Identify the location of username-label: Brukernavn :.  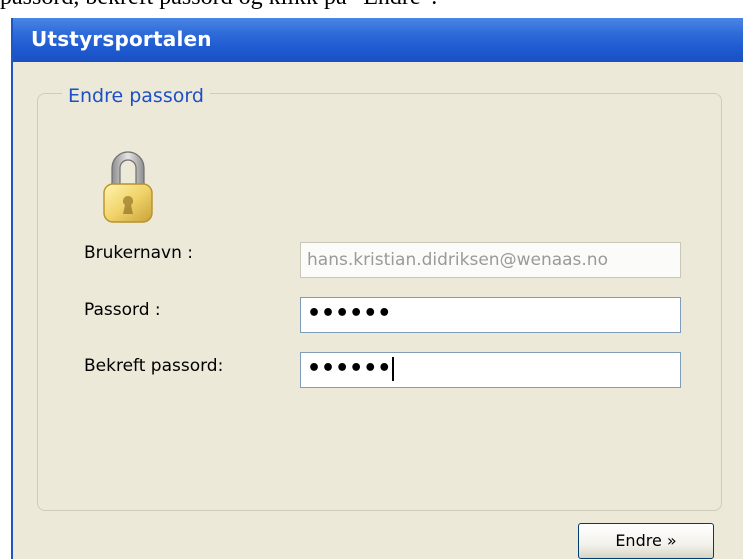
(138, 253).